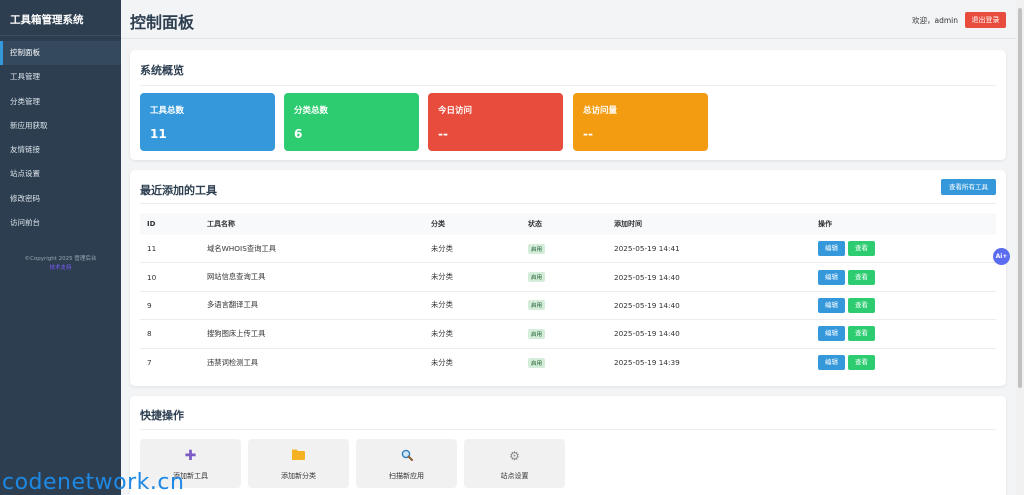  What do you see at coordinates (236, 277) in the screenshot?
I see `cell-name: 网站信息查询工具` at bounding box center [236, 277].